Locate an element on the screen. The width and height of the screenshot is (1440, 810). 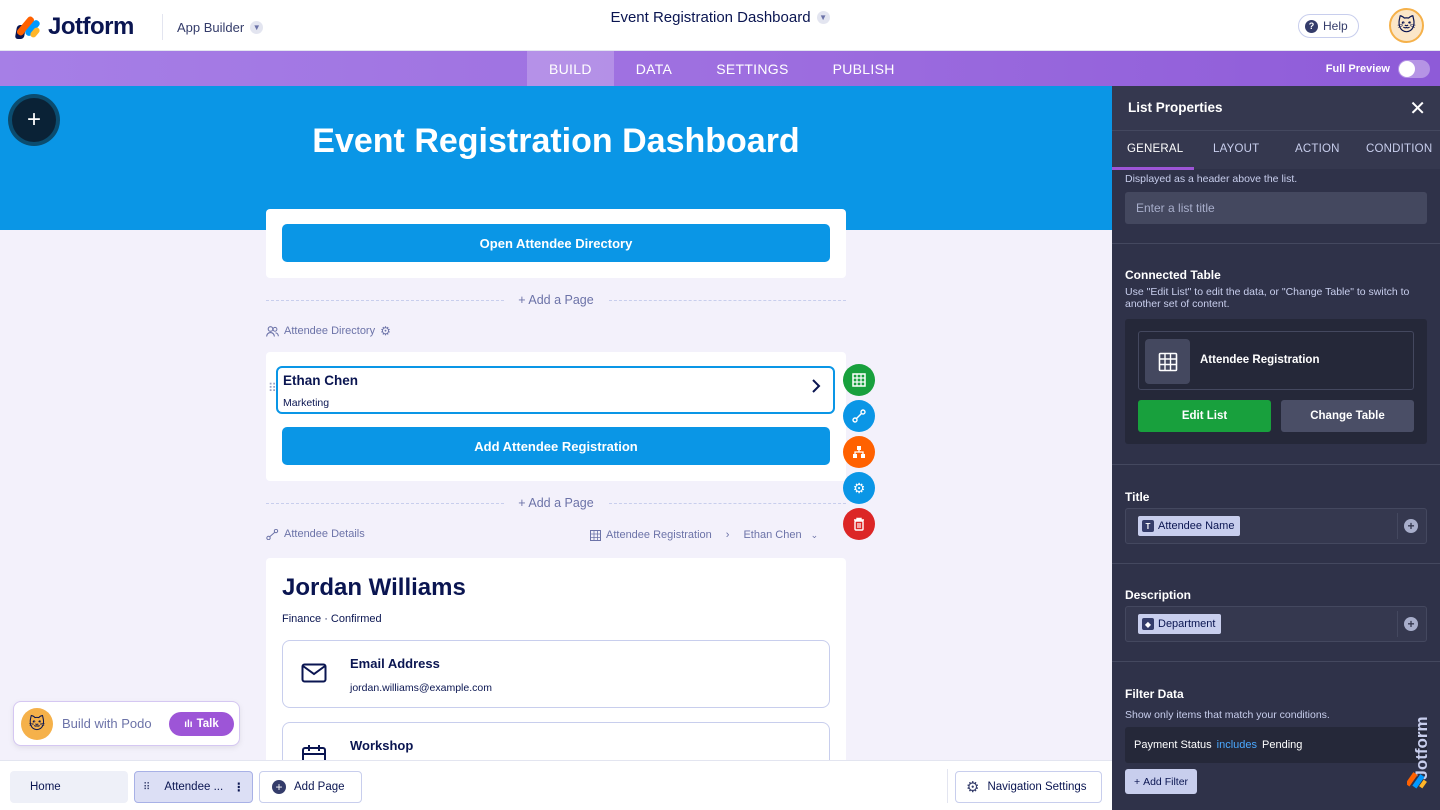
open-attendee-directory-button: Open Attendee Directory is located at coordinates (556, 243).